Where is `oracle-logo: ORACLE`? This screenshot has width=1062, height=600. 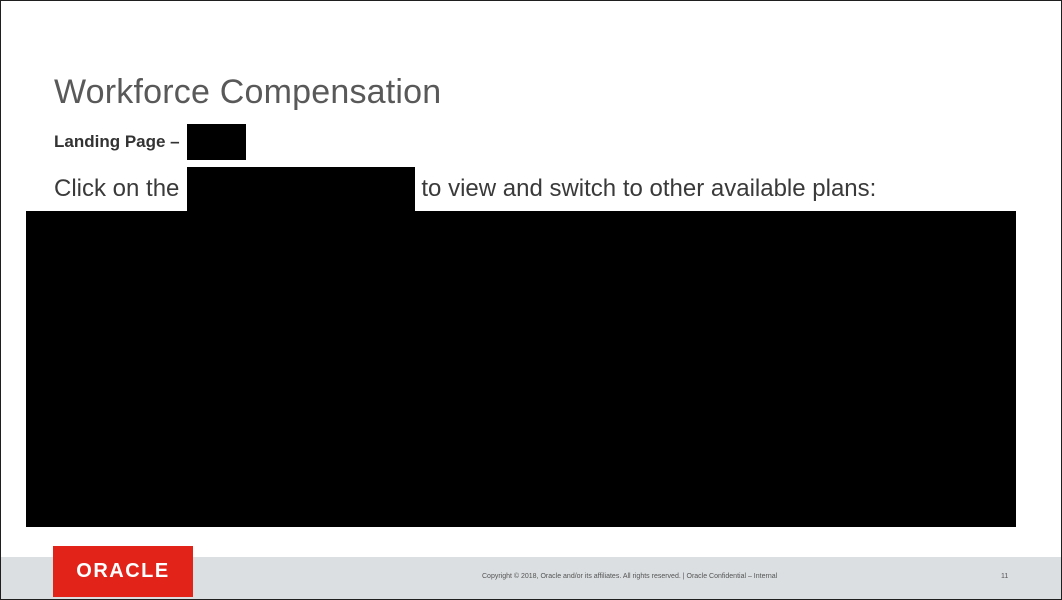
oracle-logo: ORACLE is located at coordinates (123, 571).